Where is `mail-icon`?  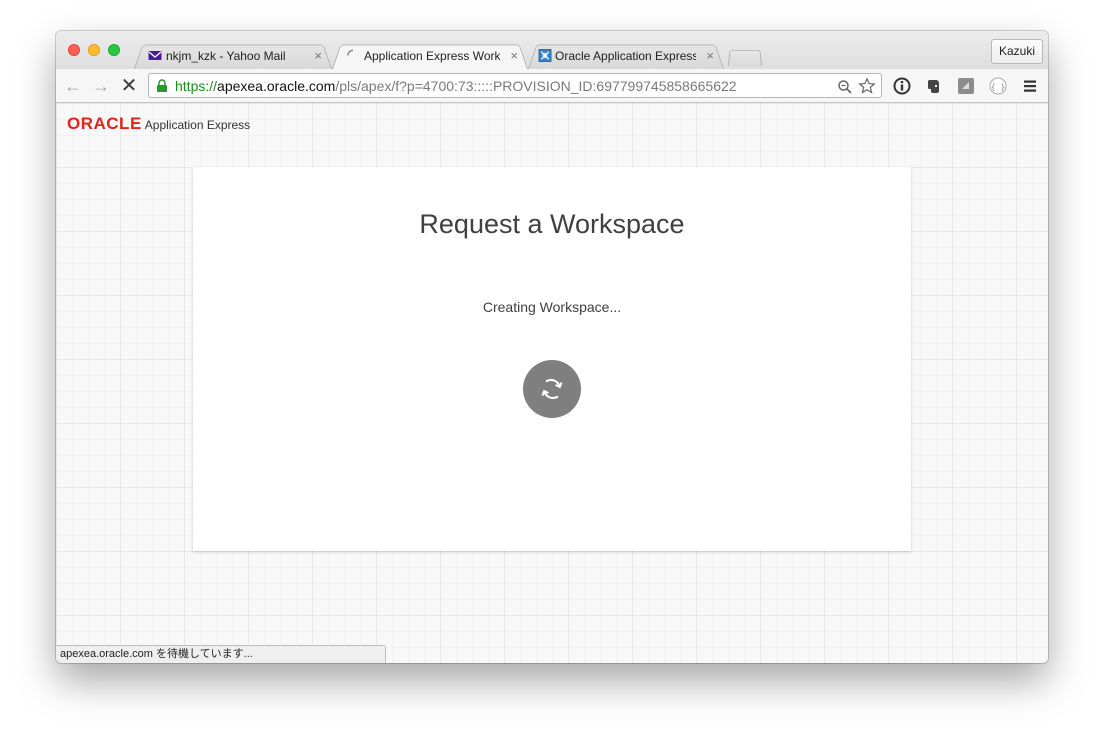
mail-icon is located at coordinates (155, 55).